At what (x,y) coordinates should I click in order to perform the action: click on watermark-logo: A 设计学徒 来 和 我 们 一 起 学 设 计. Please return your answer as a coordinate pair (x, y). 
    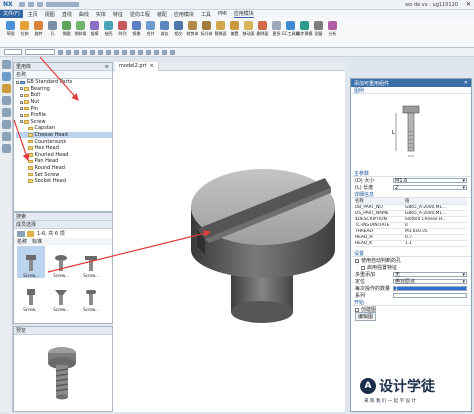
    Looking at the image, I should click on (416, 394).